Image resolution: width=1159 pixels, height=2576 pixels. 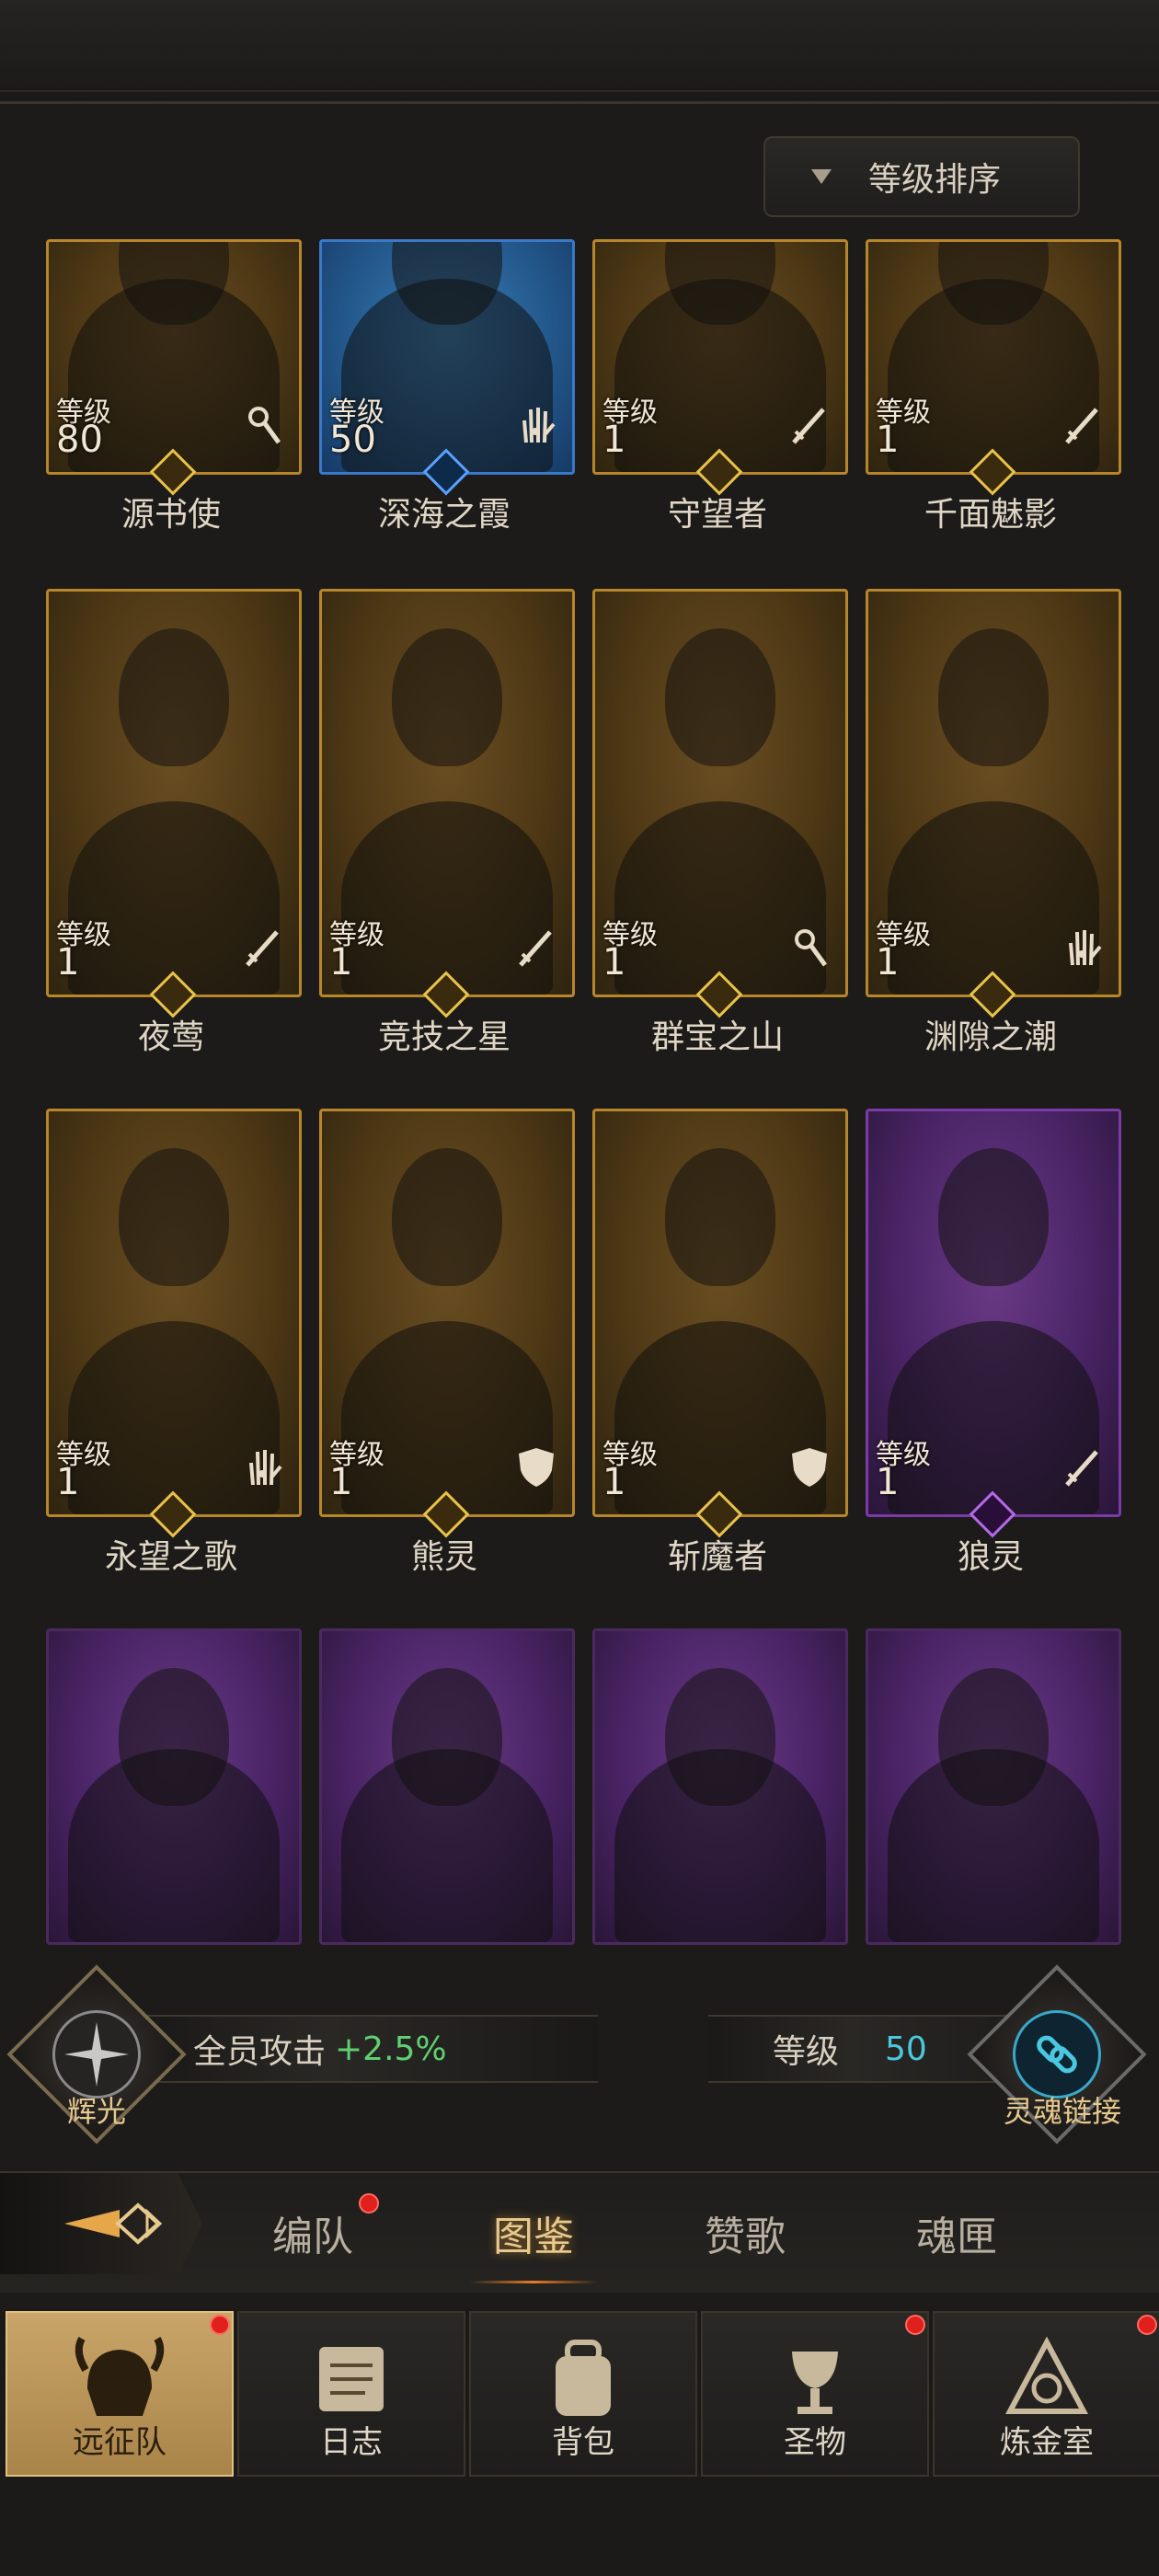 What do you see at coordinates (96, 2054) in the screenshot?
I see `compass-icon` at bounding box center [96, 2054].